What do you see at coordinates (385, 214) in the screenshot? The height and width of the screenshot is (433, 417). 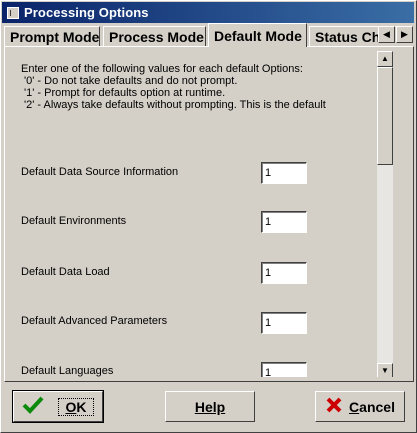 I see `vertical-scrollbar: ▲ ▼` at bounding box center [385, 214].